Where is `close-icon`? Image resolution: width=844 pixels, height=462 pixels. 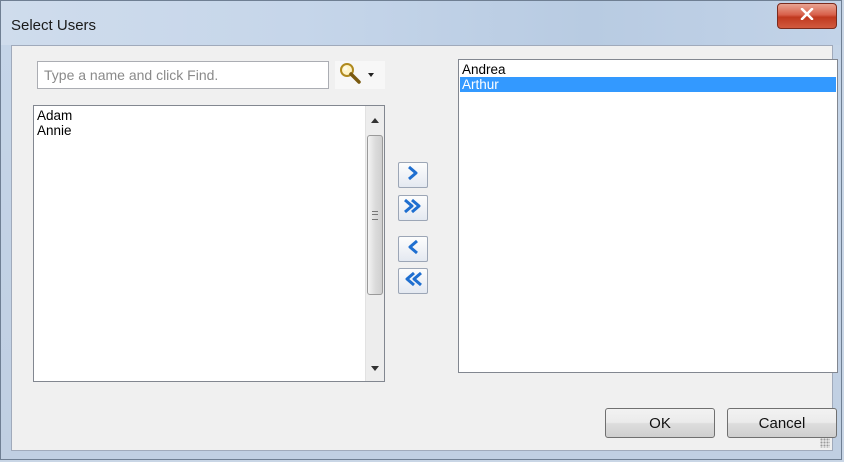 close-icon is located at coordinates (807, 16).